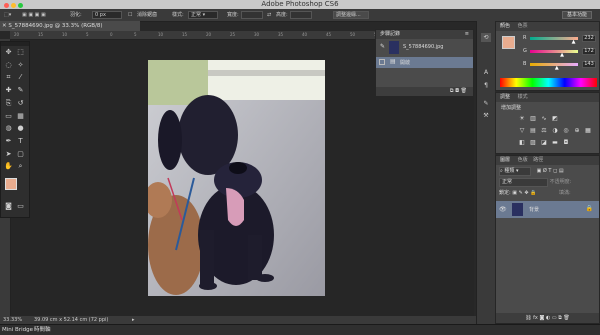 This screenshot has height=335, width=600. Describe the element at coordinates (486, 115) in the screenshot. I see `tool-presets-icon: ⚒` at that location.